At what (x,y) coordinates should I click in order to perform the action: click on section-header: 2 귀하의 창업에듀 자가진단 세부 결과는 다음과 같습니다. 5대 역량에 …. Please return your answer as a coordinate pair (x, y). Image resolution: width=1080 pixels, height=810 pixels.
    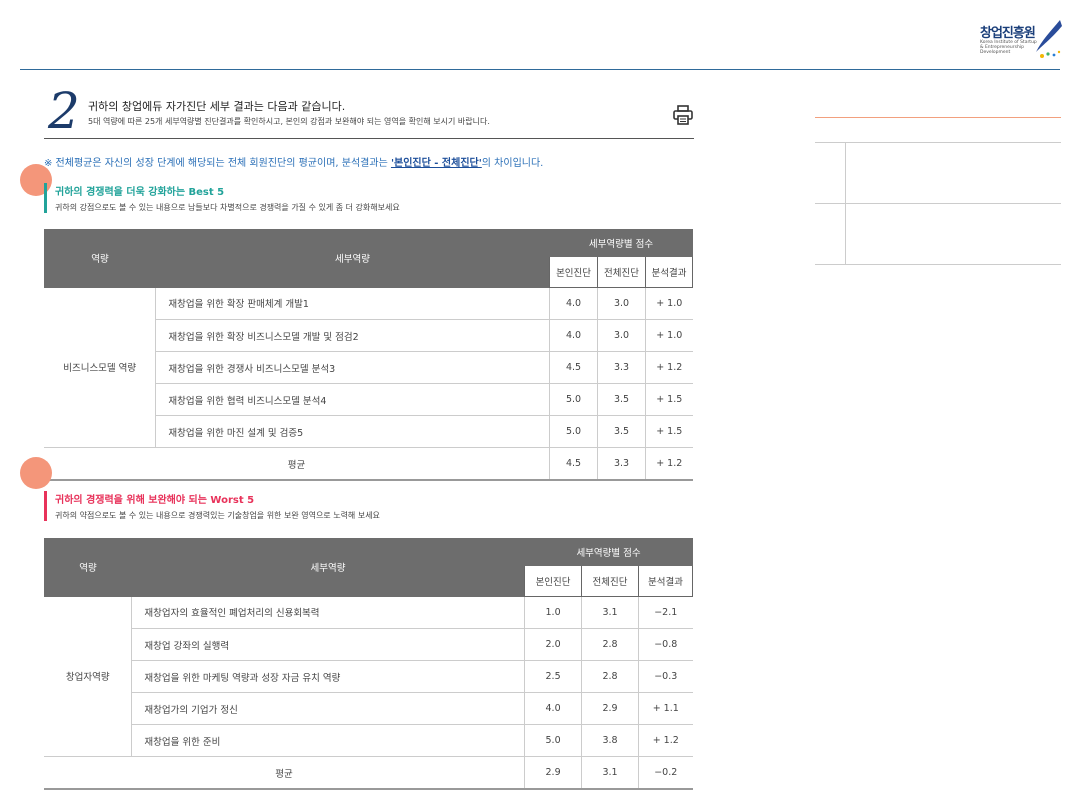
    Looking at the image, I should click on (369, 111).